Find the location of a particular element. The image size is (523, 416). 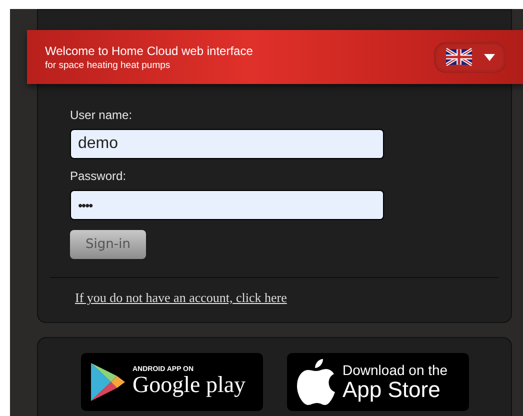

badge-caption: Download on the is located at coordinates (395, 370).